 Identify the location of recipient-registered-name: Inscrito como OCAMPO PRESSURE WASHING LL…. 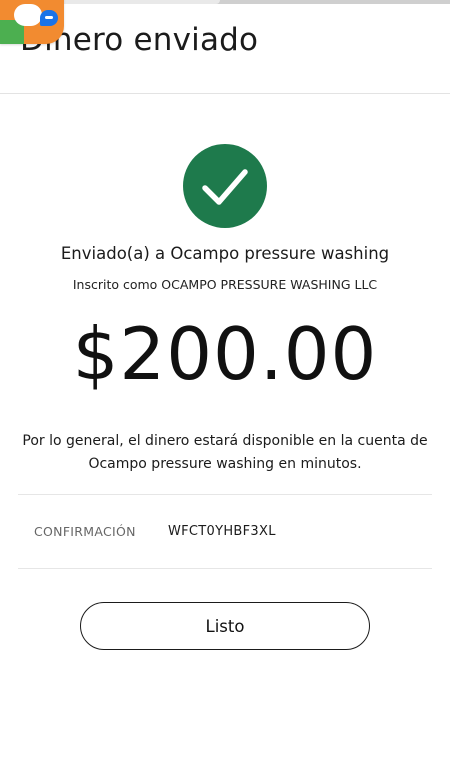
(225, 284).